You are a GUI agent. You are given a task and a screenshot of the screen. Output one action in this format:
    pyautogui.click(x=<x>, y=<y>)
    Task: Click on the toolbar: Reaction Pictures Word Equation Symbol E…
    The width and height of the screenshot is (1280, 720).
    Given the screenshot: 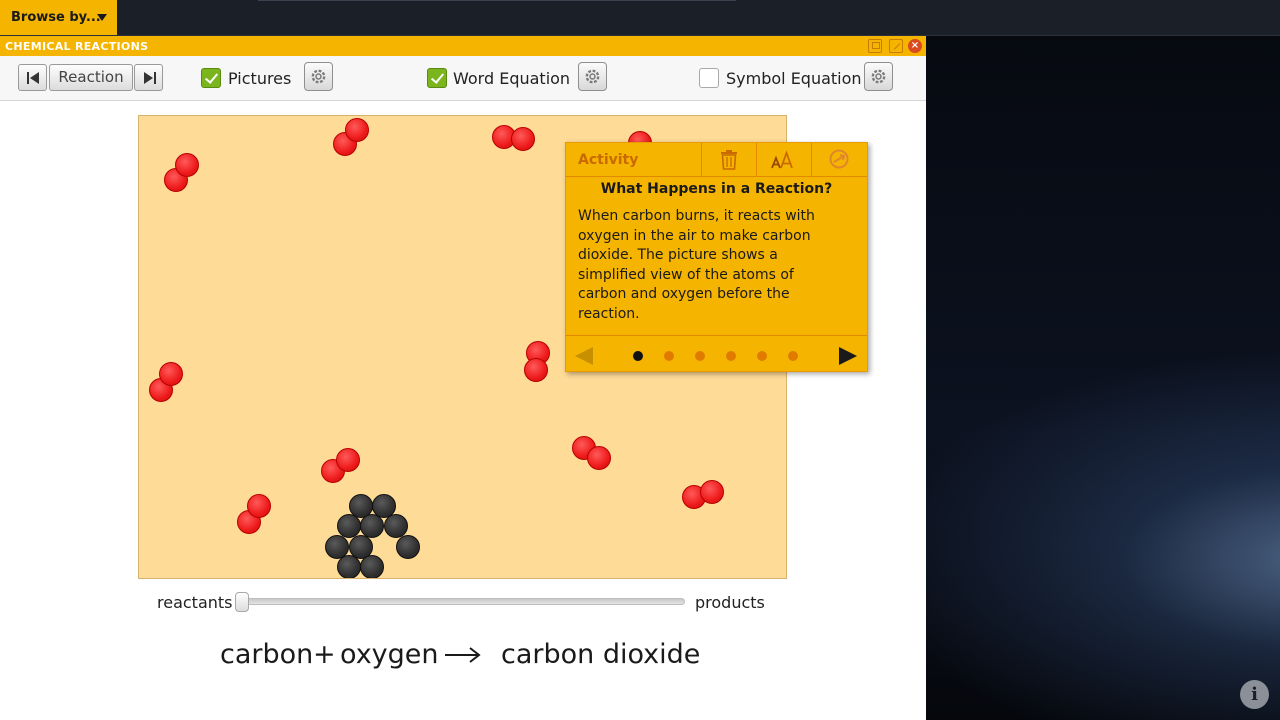 What is the action you would take?
    pyautogui.click(x=463, y=78)
    